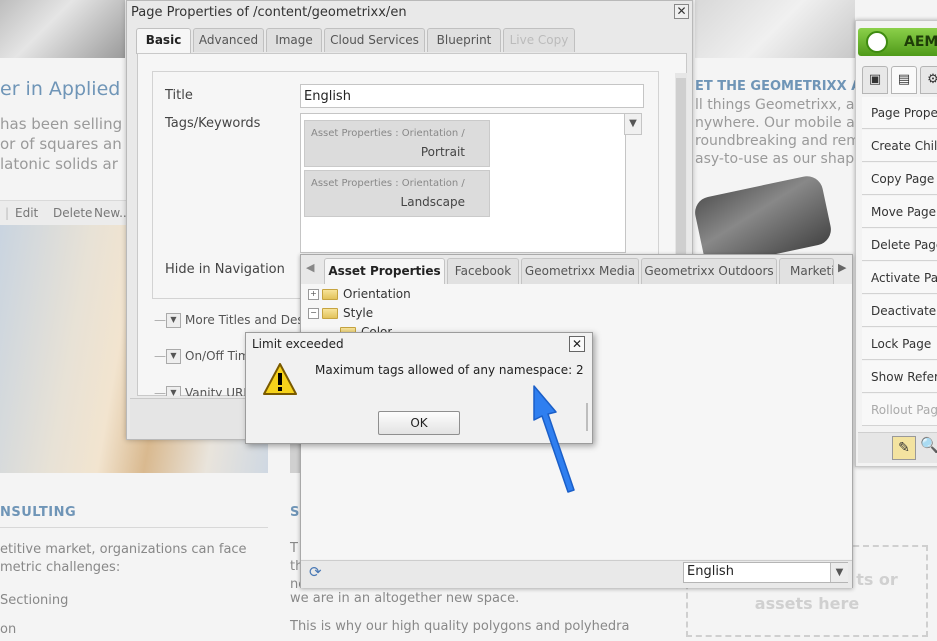 The image size is (937, 641). Describe the element at coordinates (928, 80) in the screenshot. I see `gear-icon: ⚙` at that location.